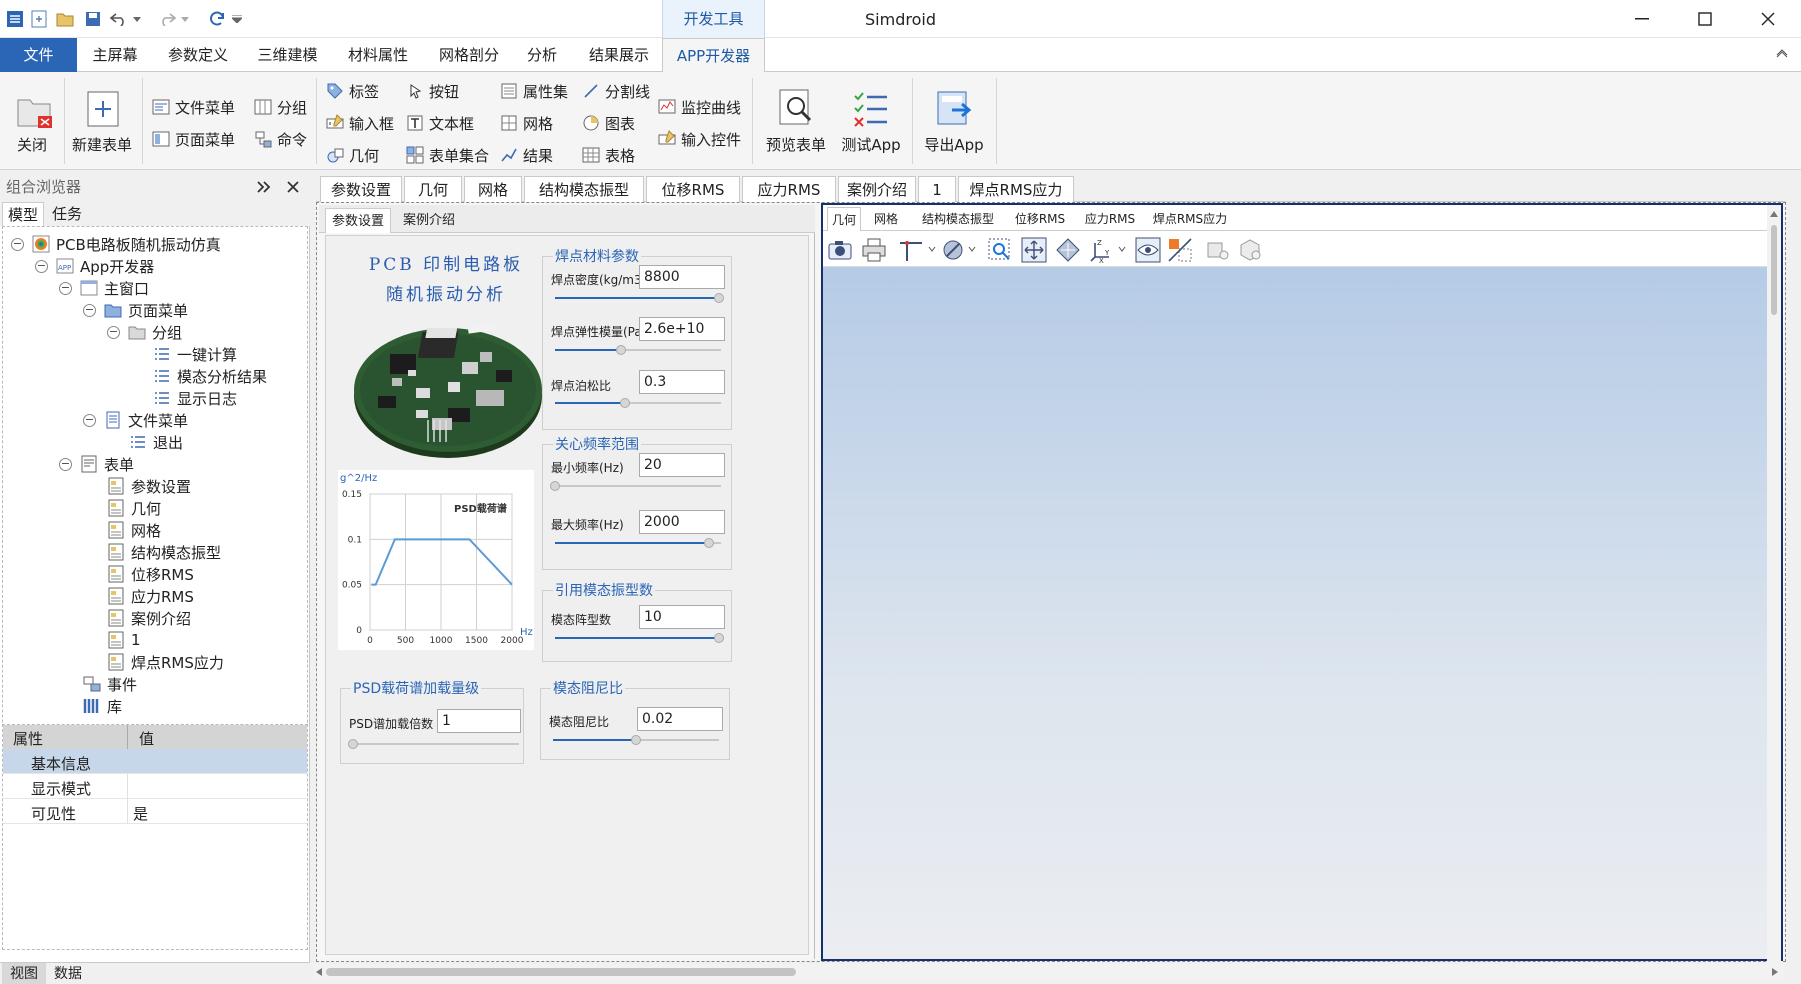 This screenshot has height=984, width=1801. What do you see at coordinates (1218, 250) in the screenshot?
I see `light-icon` at bounding box center [1218, 250].